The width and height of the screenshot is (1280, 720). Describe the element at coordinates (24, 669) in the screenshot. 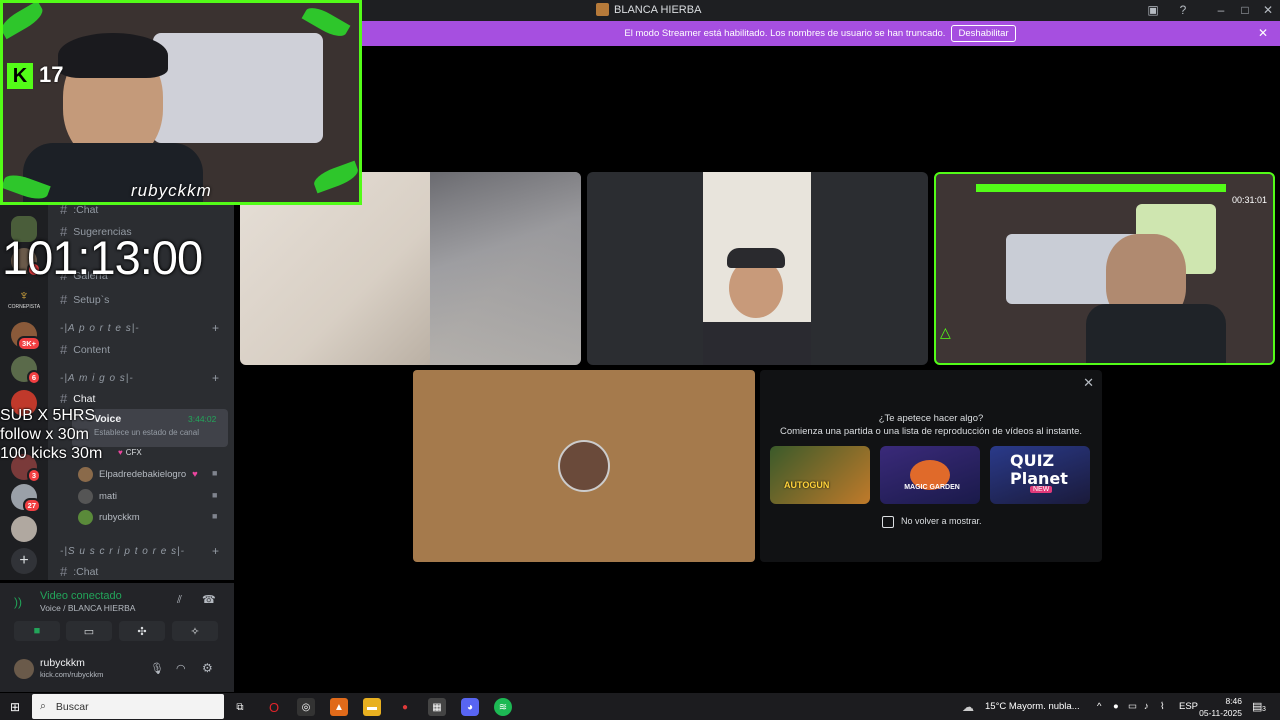

I see `user-avatar` at that location.